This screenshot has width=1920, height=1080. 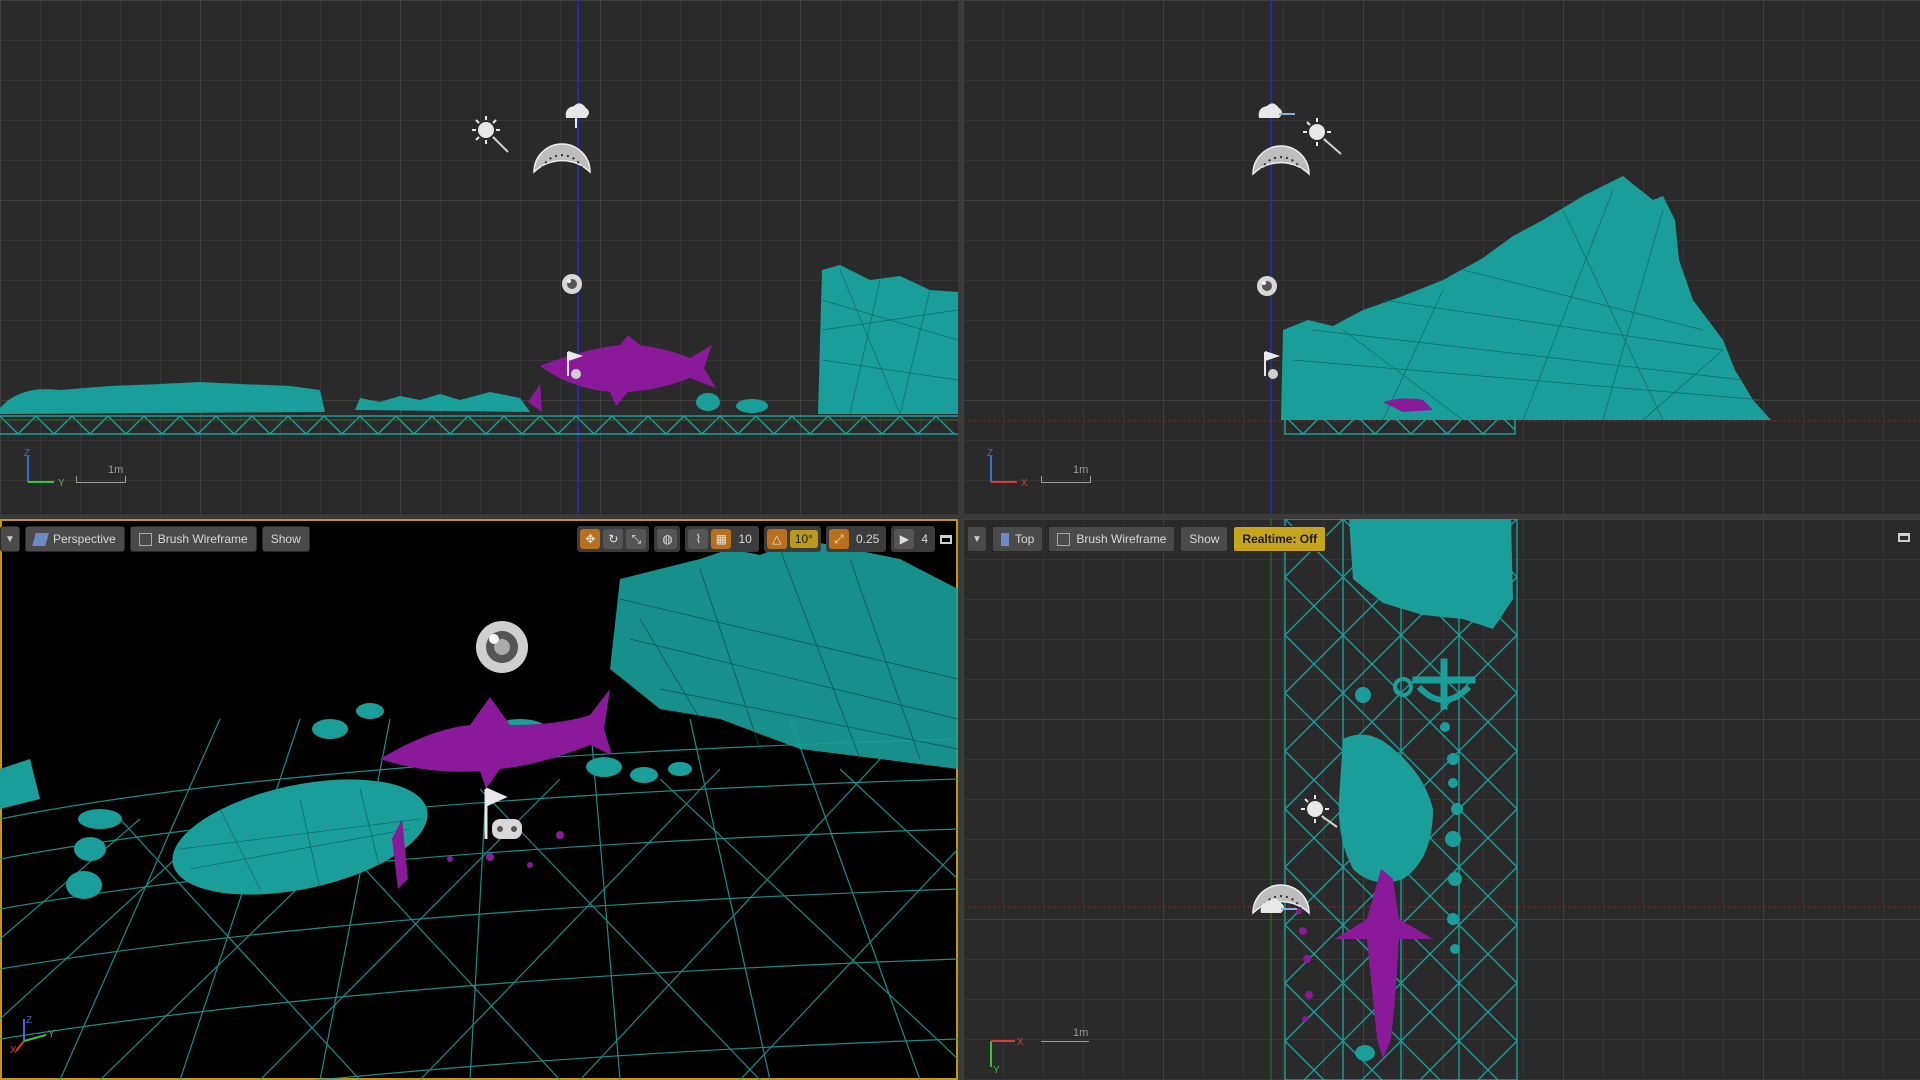 What do you see at coordinates (162, 398) in the screenshot?
I see `seabed-rock-left` at bounding box center [162, 398].